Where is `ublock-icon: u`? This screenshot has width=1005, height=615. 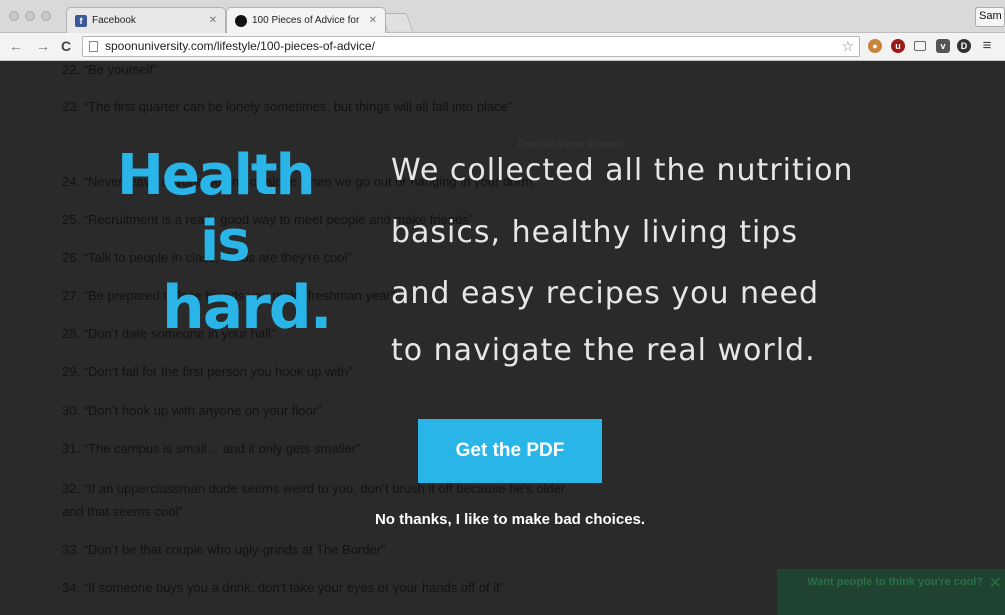 ublock-icon: u is located at coordinates (898, 46).